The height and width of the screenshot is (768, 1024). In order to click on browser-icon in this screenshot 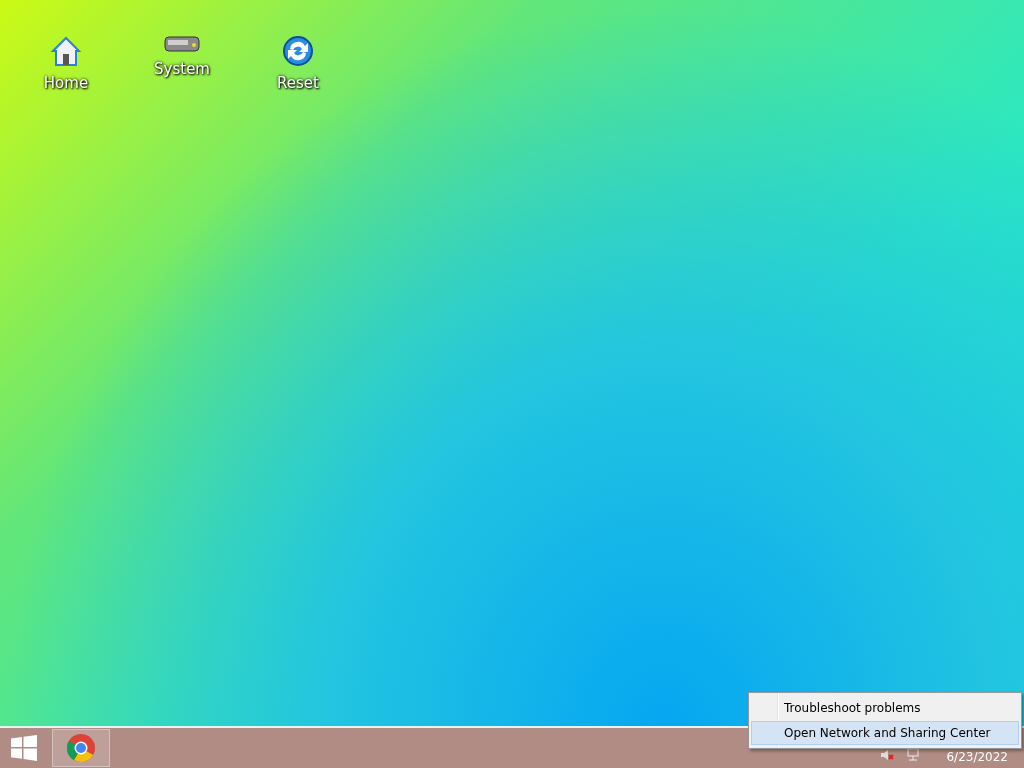, I will do `click(81, 748)`.